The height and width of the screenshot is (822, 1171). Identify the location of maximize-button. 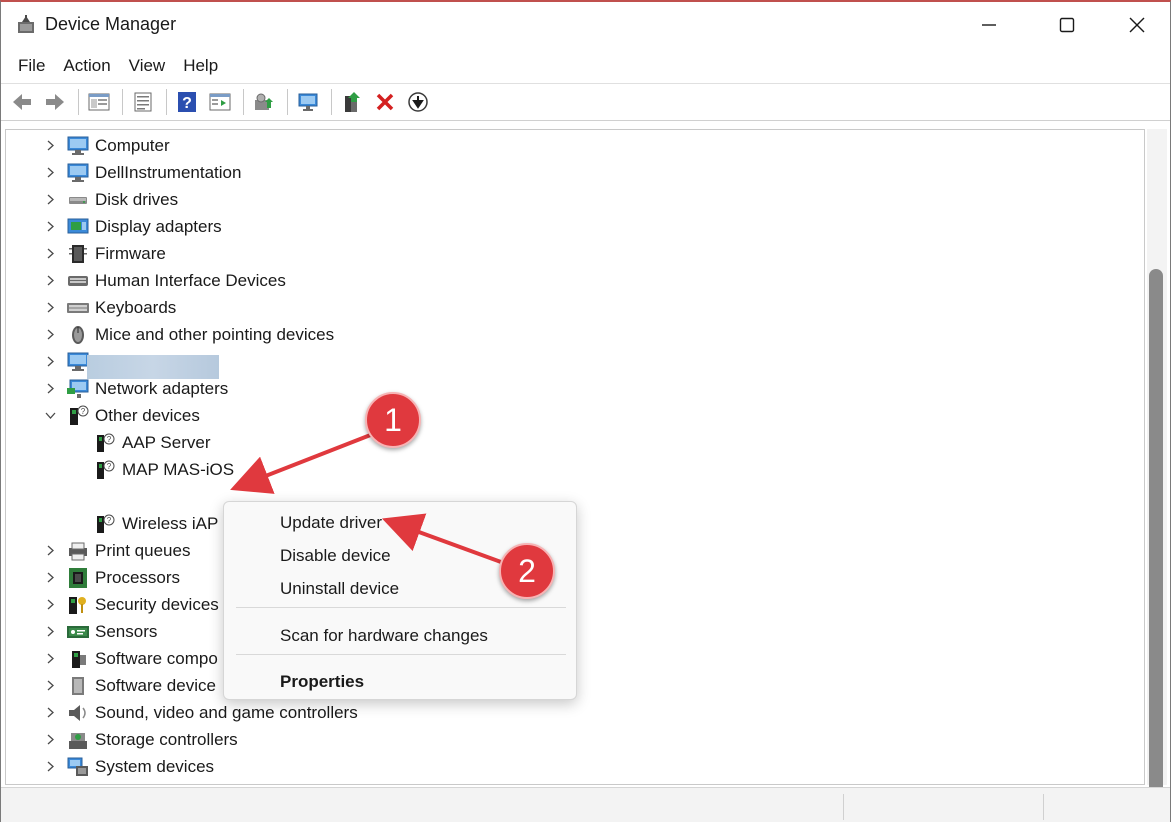
(1067, 25).